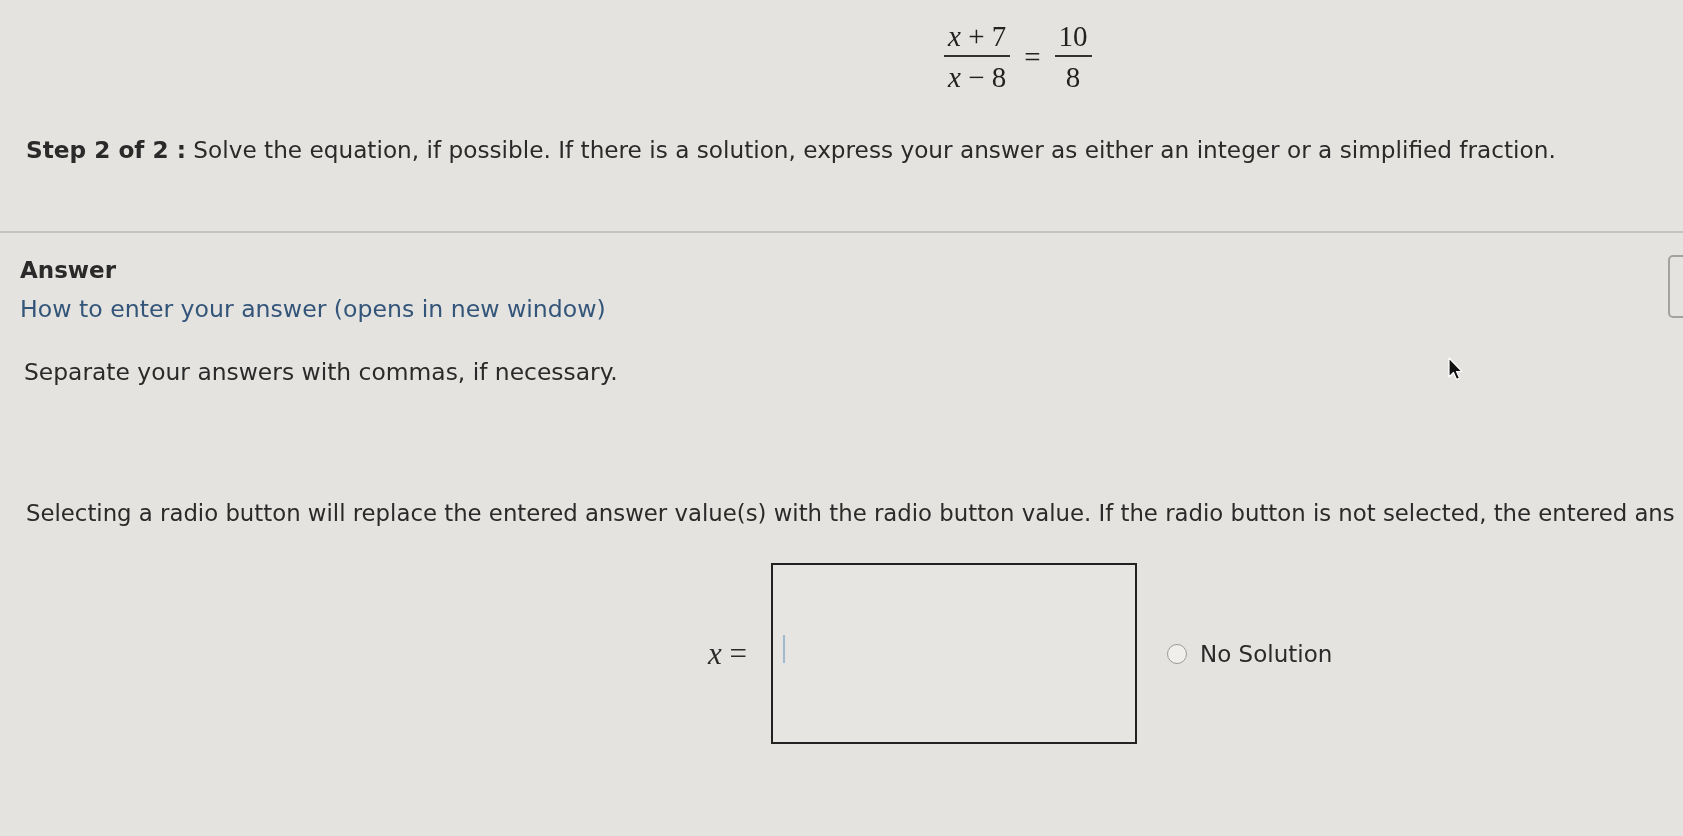  I want to click on radio-instruction: Selecting a radio button will replace the entered answer value(s) with the radio button value. If the radio button is not selected, the entered ans, so click(850, 513).